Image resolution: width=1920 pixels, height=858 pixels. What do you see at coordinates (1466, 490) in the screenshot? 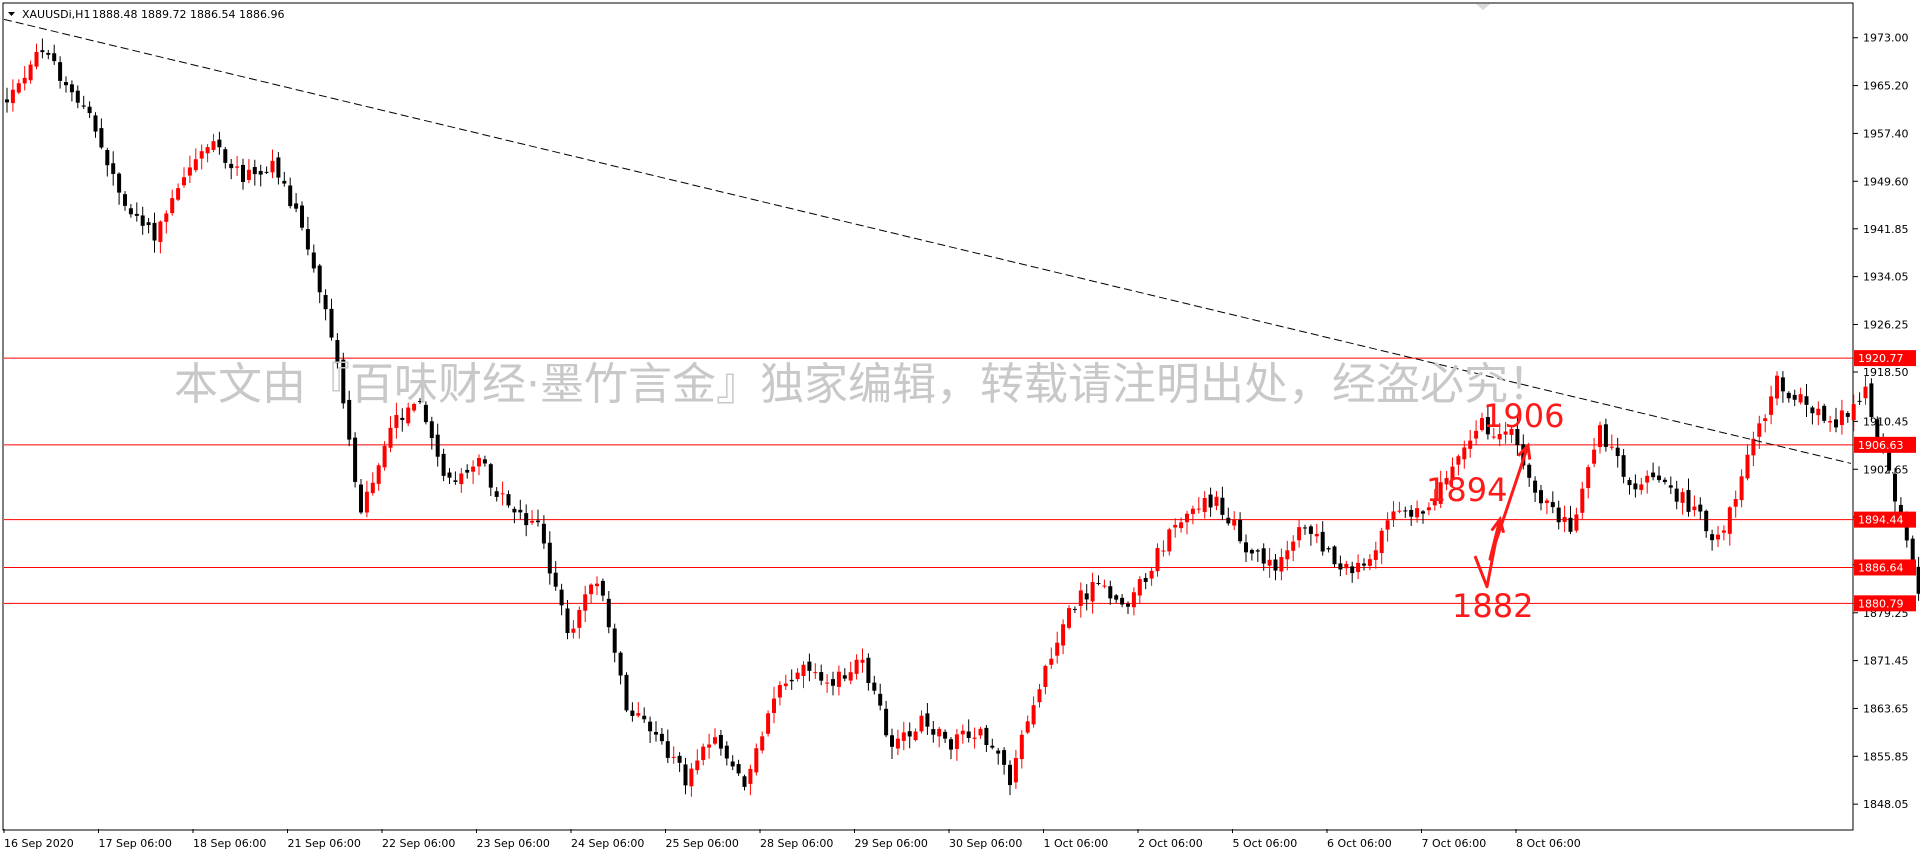
I see `annotation-label: 1894` at bounding box center [1466, 490].